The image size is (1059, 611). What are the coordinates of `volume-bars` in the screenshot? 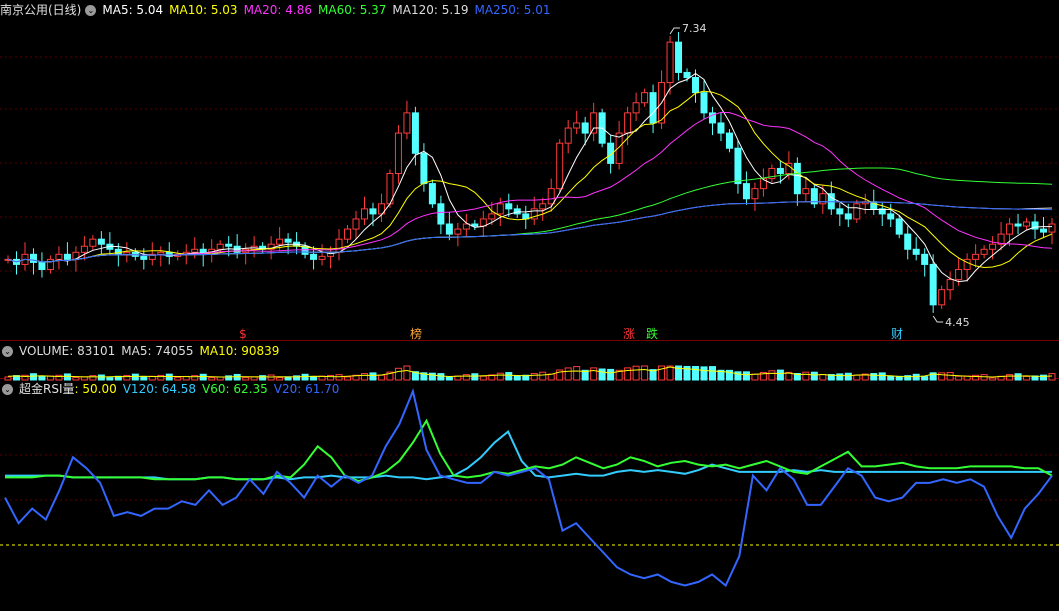 It's located at (530, 373).